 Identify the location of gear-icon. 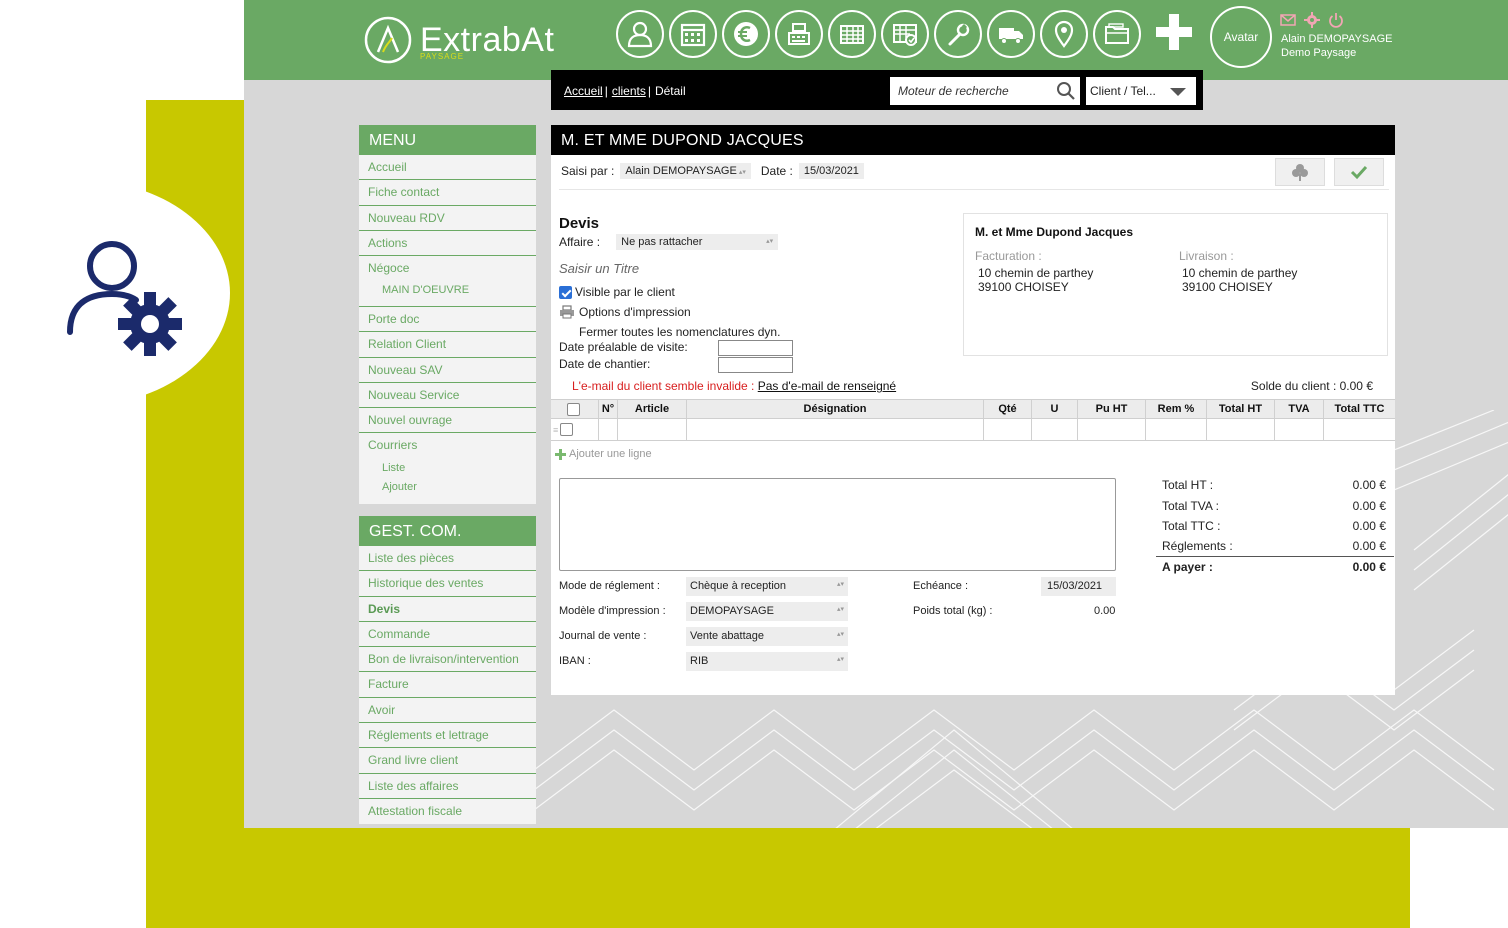
(1312, 20).